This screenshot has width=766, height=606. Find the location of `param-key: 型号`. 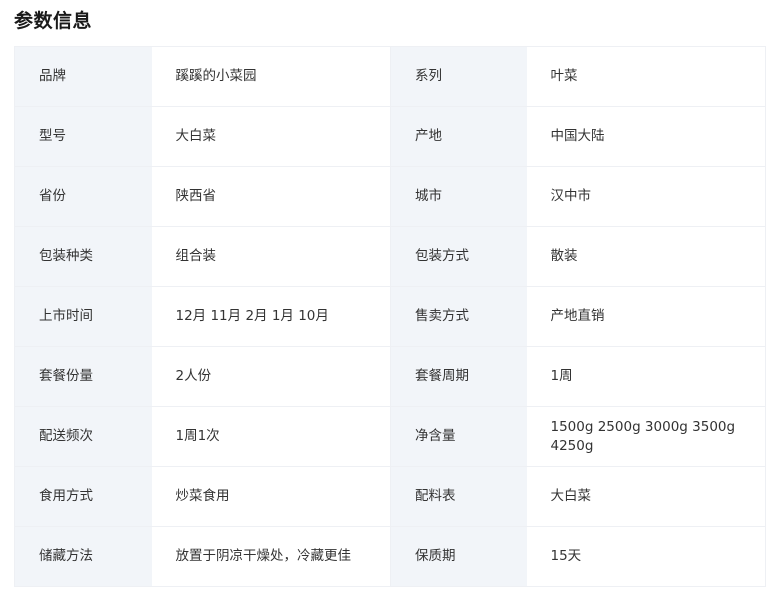

param-key: 型号 is located at coordinates (83, 136).